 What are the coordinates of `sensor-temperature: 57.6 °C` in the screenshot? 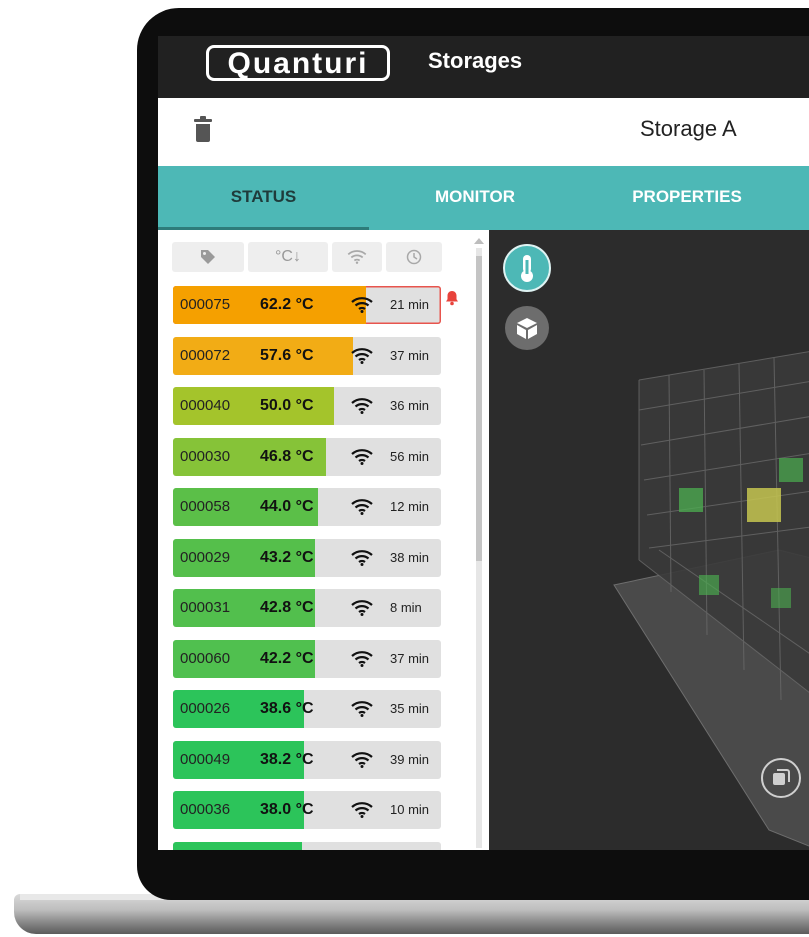 It's located at (287, 355).